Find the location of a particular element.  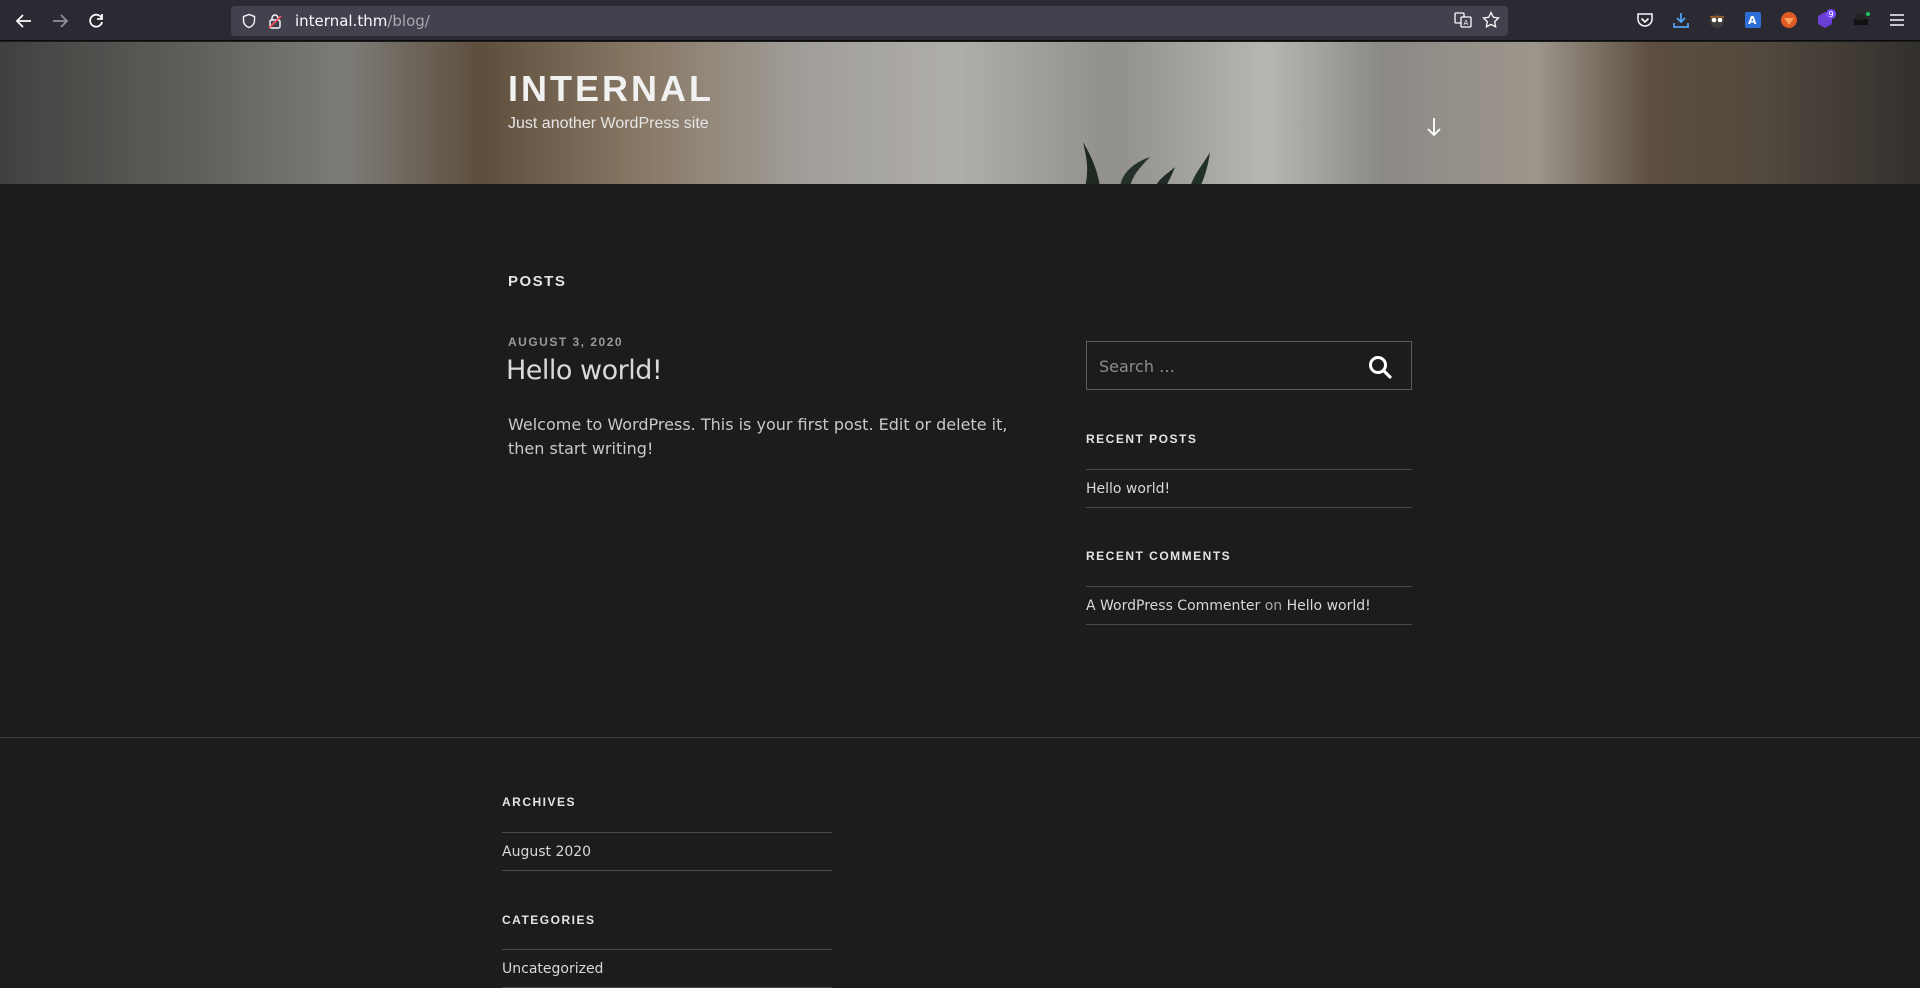

categories-title: CATEGORIES is located at coordinates (549, 920).